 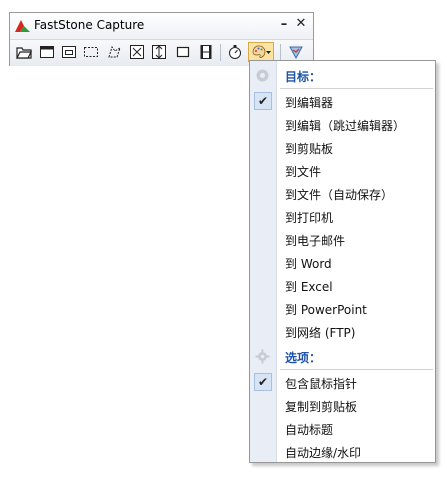 I want to click on menu-item-include-cursor: ✔ 包含鼠标指针, so click(x=342, y=382).